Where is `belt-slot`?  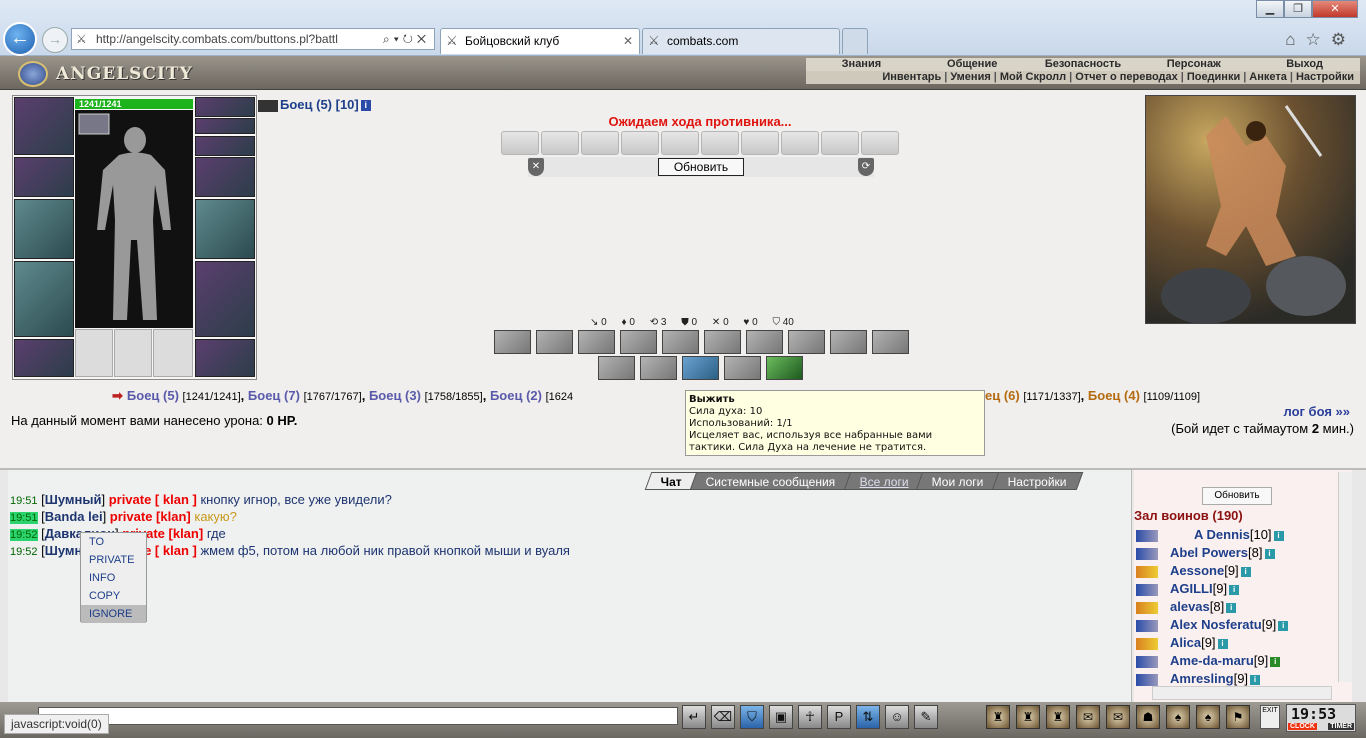 belt-slot is located at coordinates (44, 358).